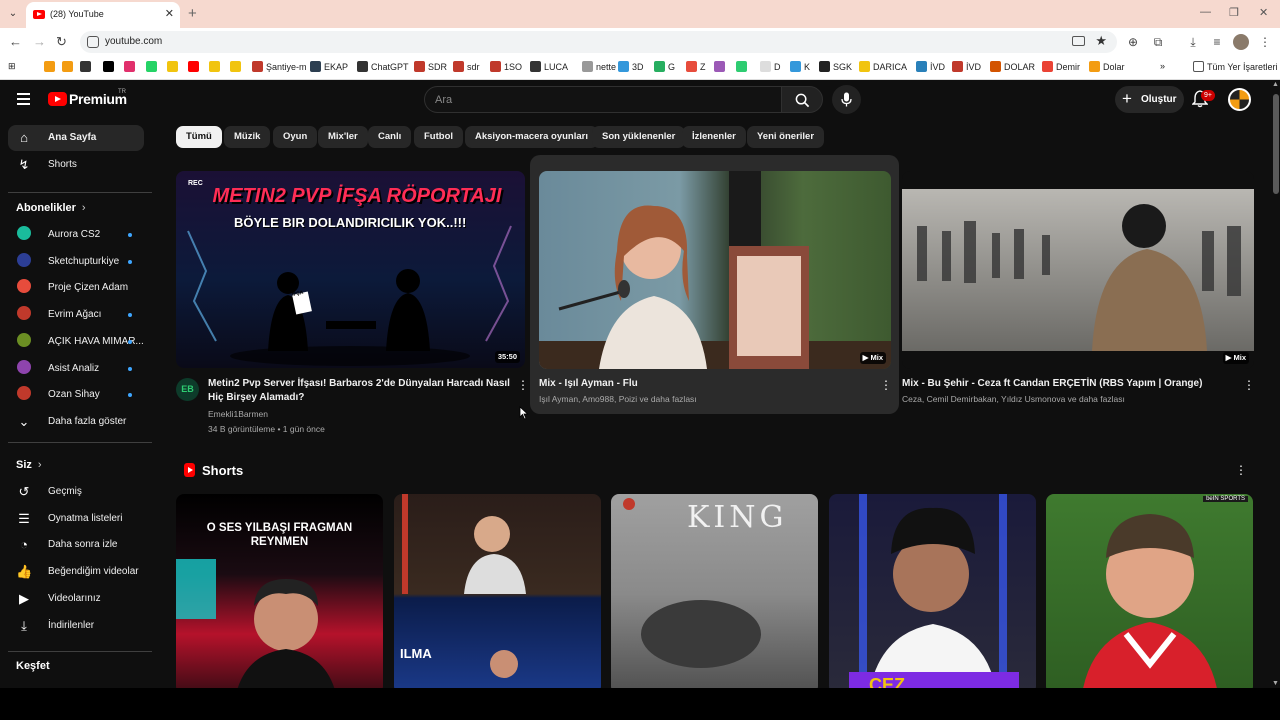 Image resolution: width=1280 pixels, height=720 pixels. Describe the element at coordinates (192, 13) in the screenshot. I see `new-tab-plus-icon: +` at that location.